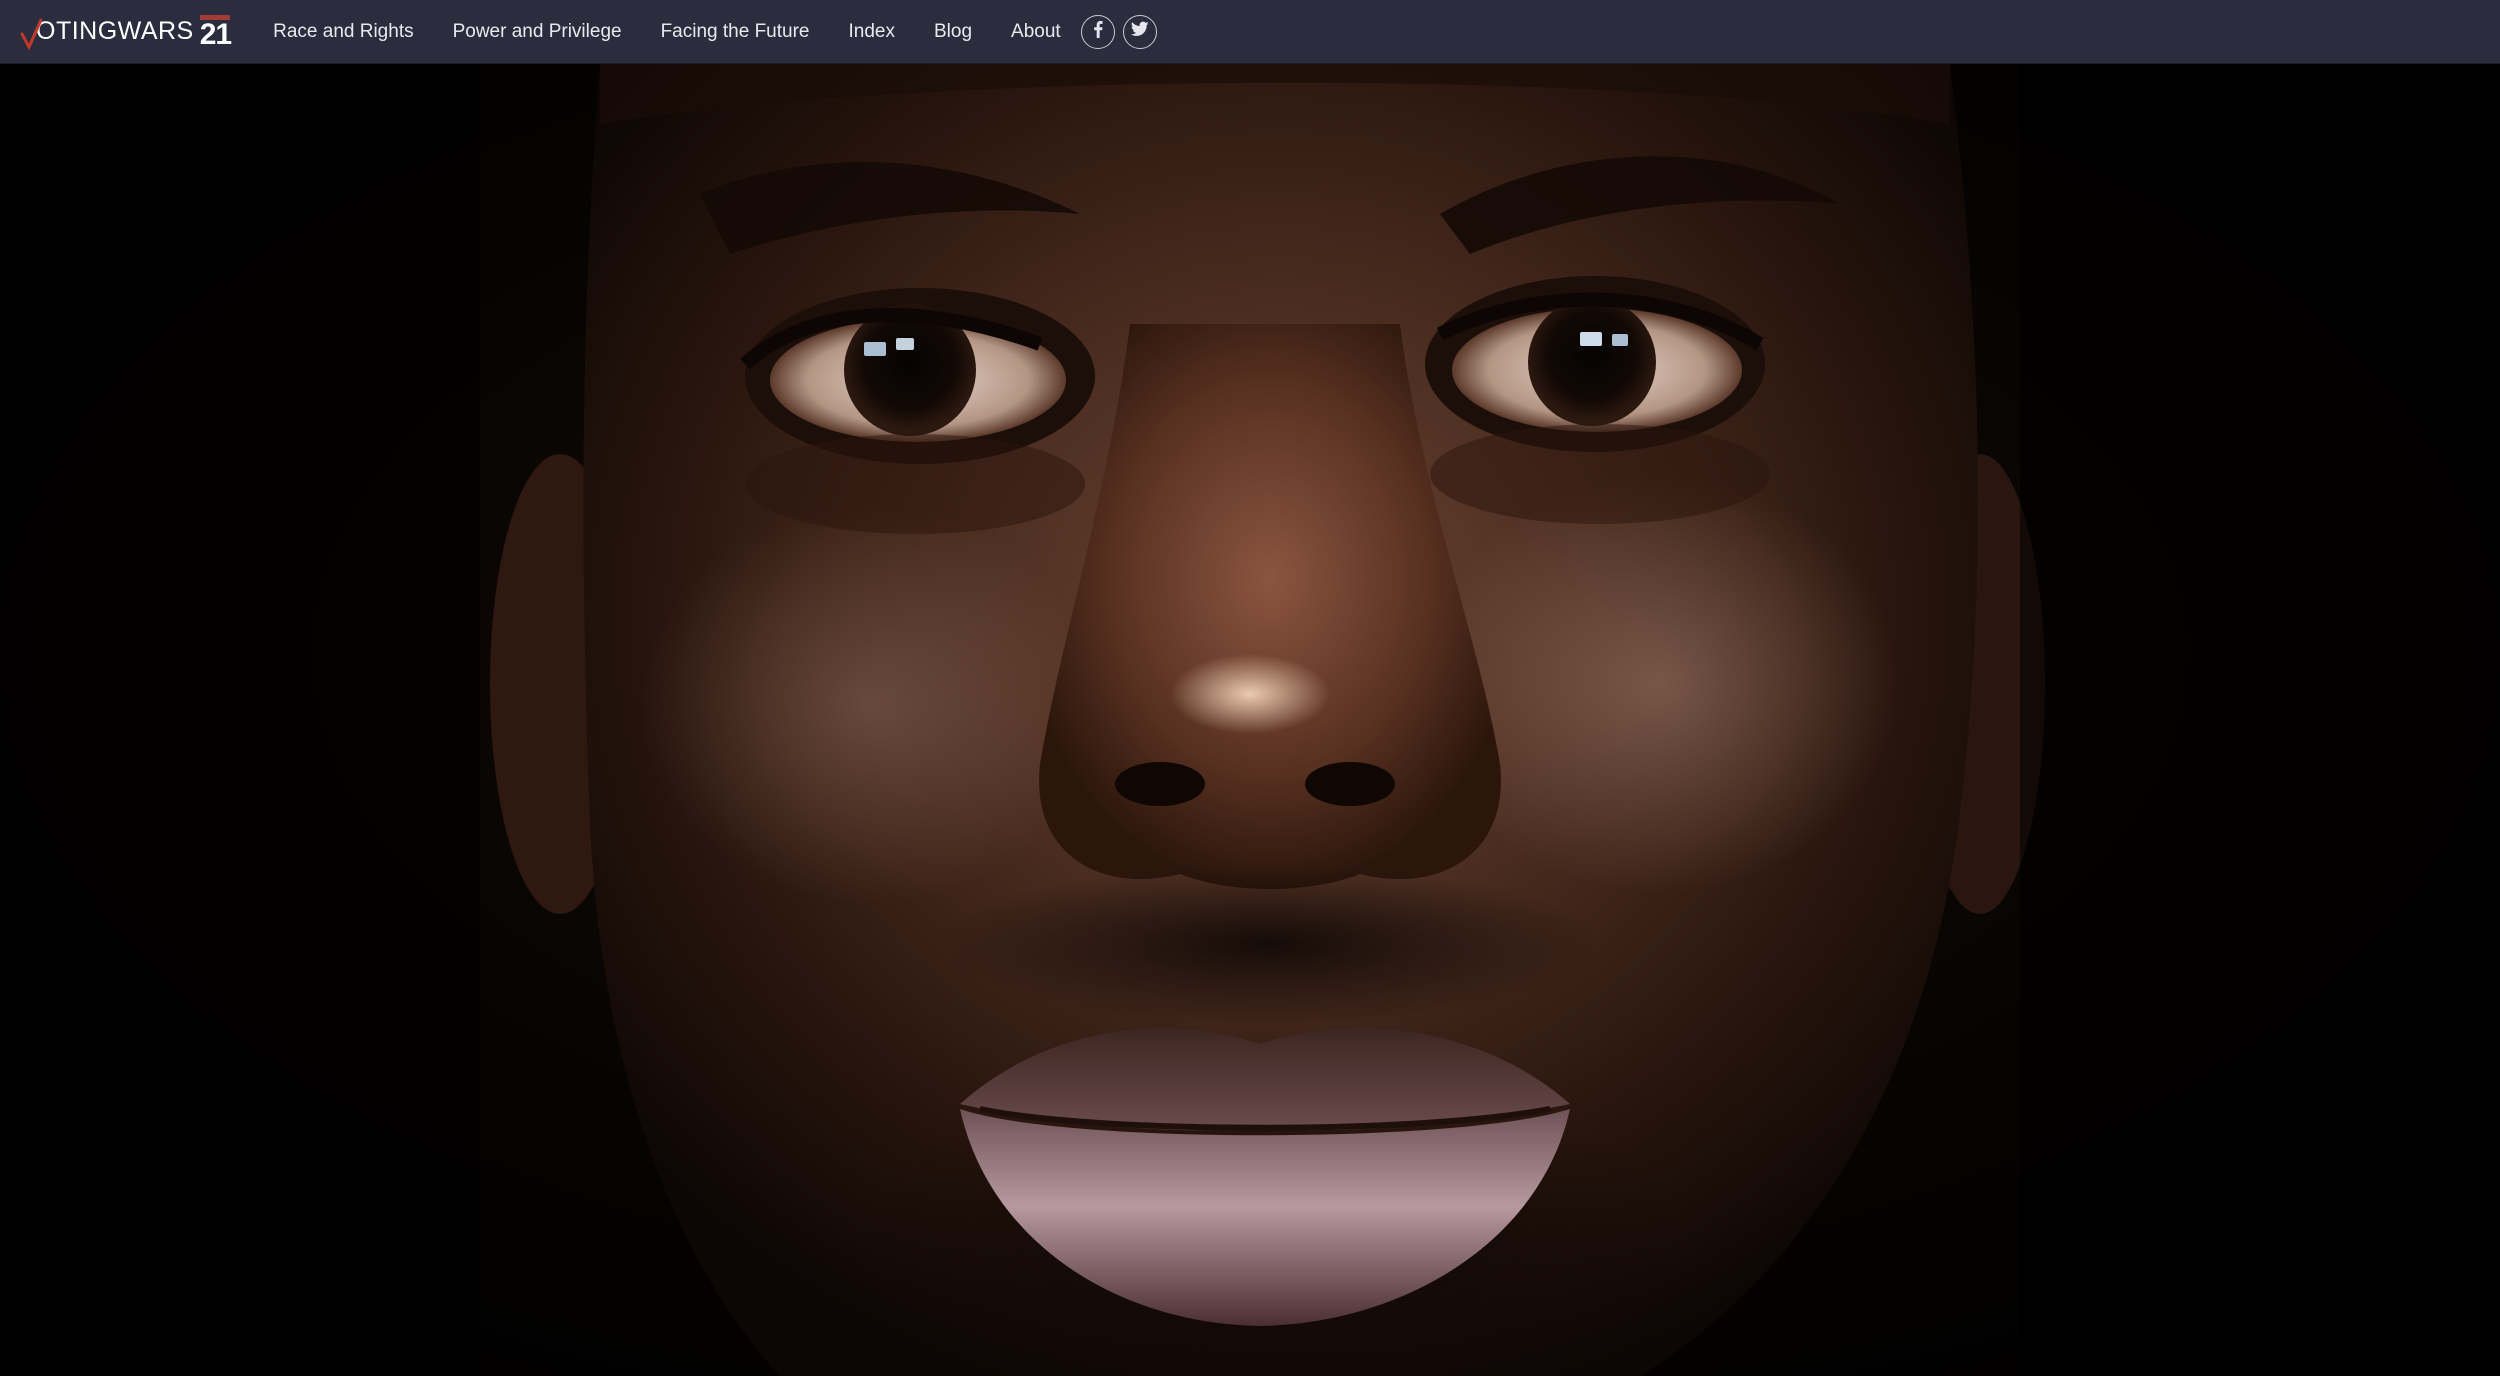 The height and width of the screenshot is (1376, 2500). I want to click on nav-item-blog: Blog, so click(953, 32).